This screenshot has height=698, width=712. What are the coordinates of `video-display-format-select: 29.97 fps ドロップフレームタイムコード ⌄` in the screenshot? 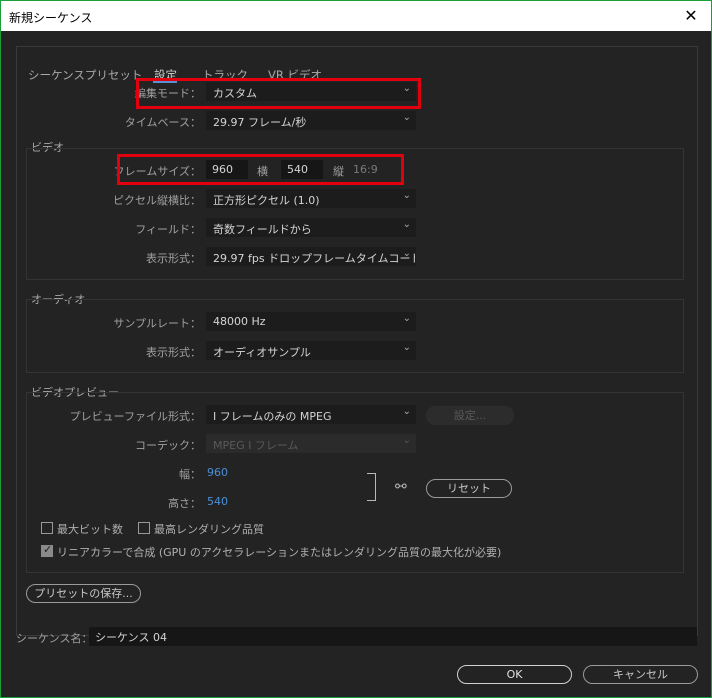 It's located at (311, 256).